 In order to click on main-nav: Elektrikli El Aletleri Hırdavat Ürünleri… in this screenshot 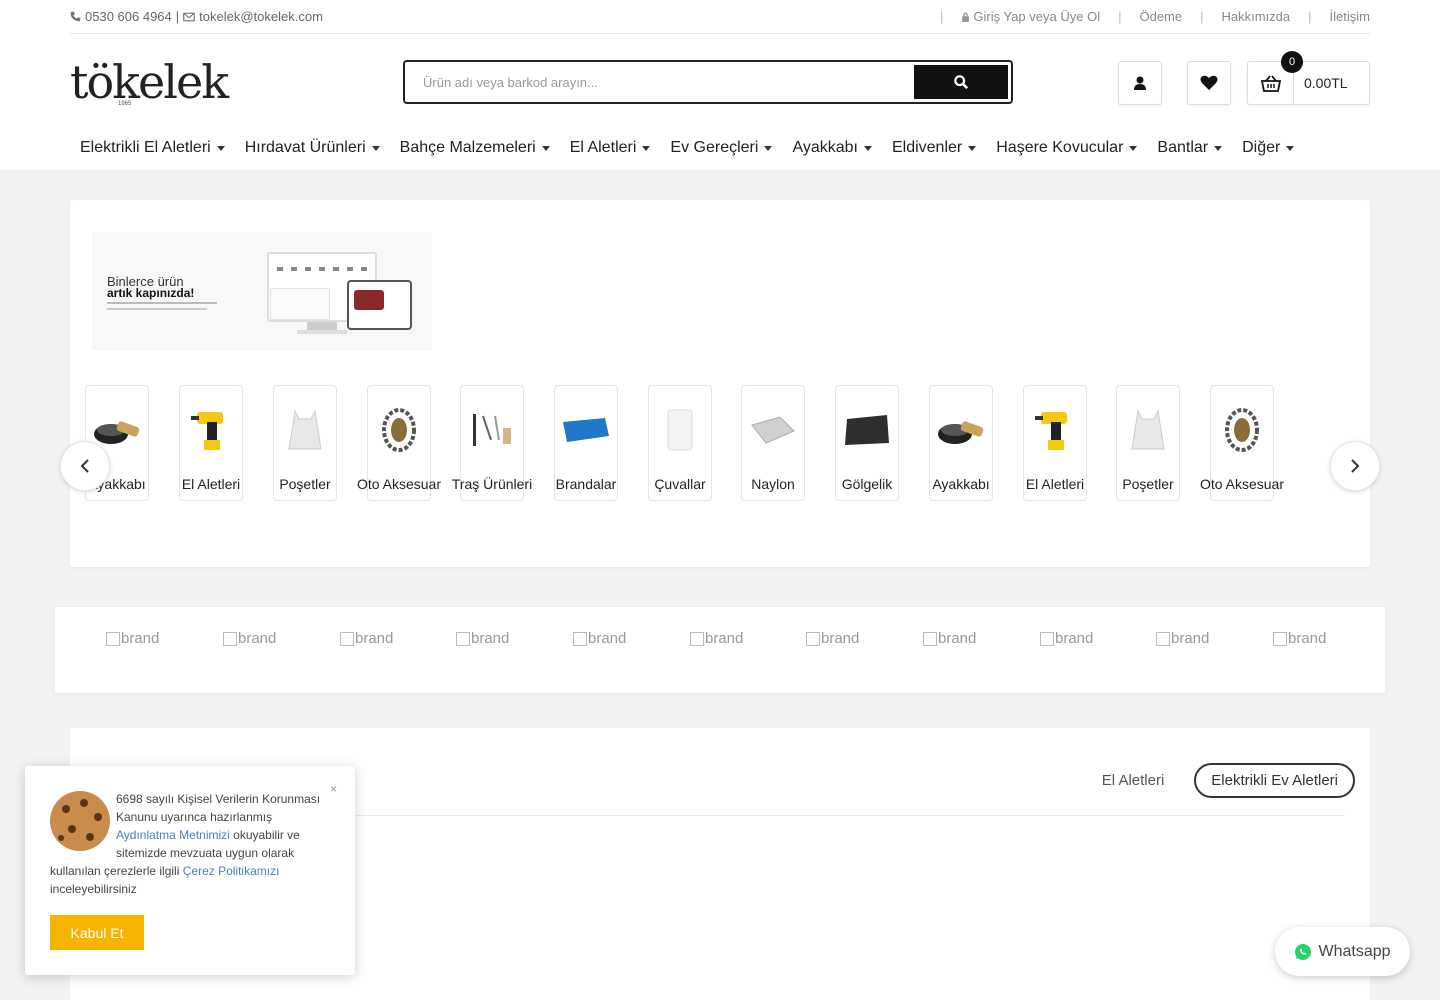, I will do `click(687, 148)`.